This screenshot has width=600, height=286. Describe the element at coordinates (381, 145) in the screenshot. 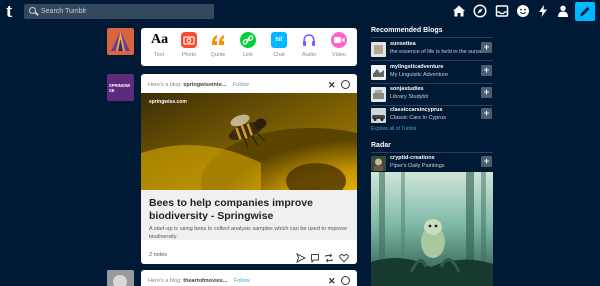

I see `radar-title: Radar` at that location.